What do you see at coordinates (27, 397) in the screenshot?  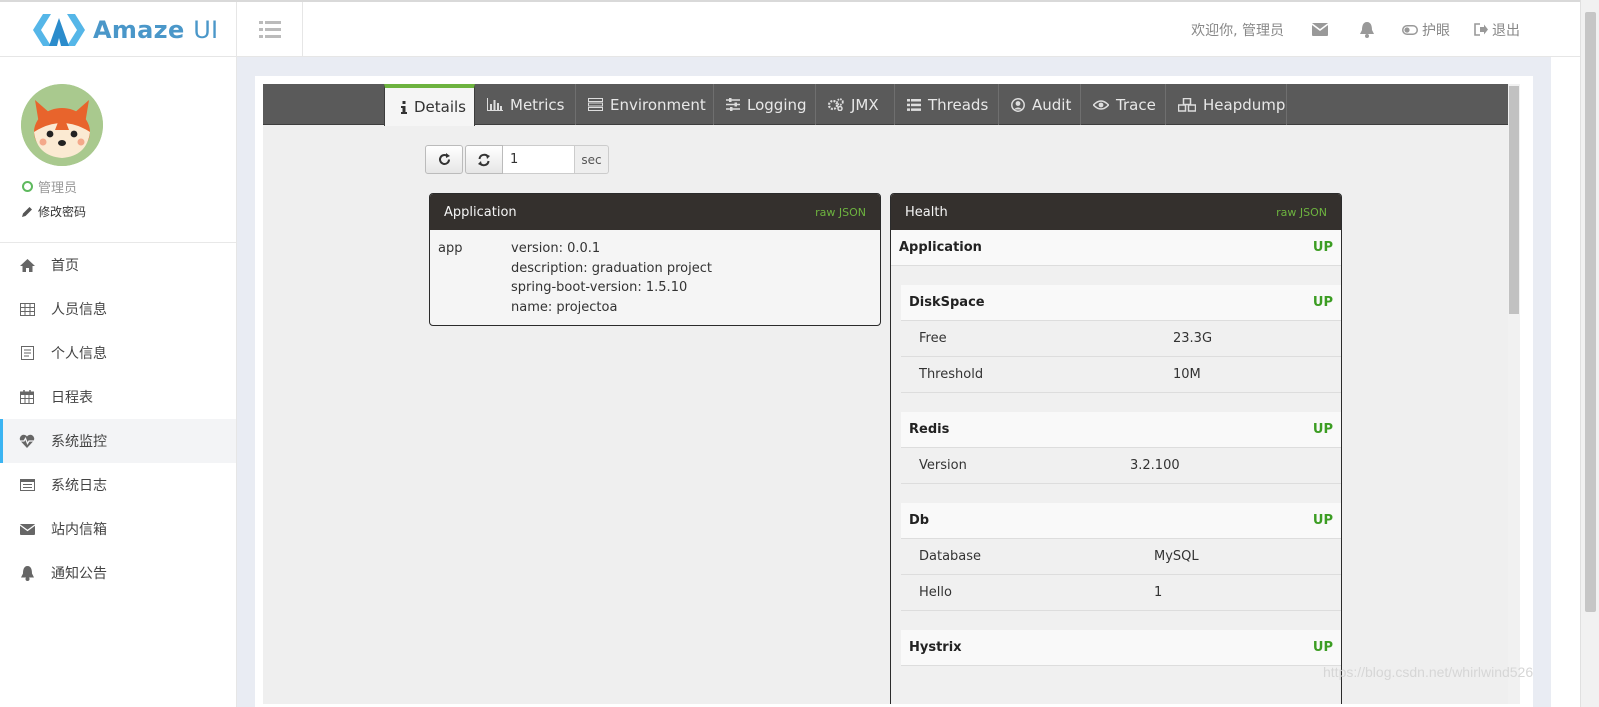 I see `calendar-icon` at bounding box center [27, 397].